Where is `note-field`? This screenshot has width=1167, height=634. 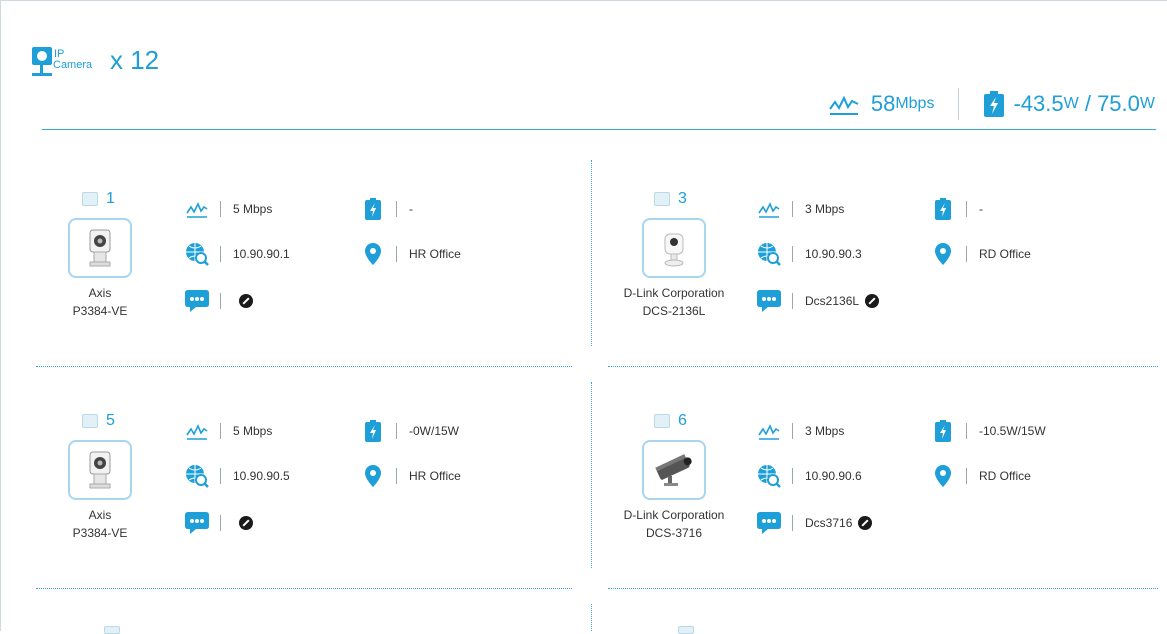
note-field is located at coordinates (218, 301).